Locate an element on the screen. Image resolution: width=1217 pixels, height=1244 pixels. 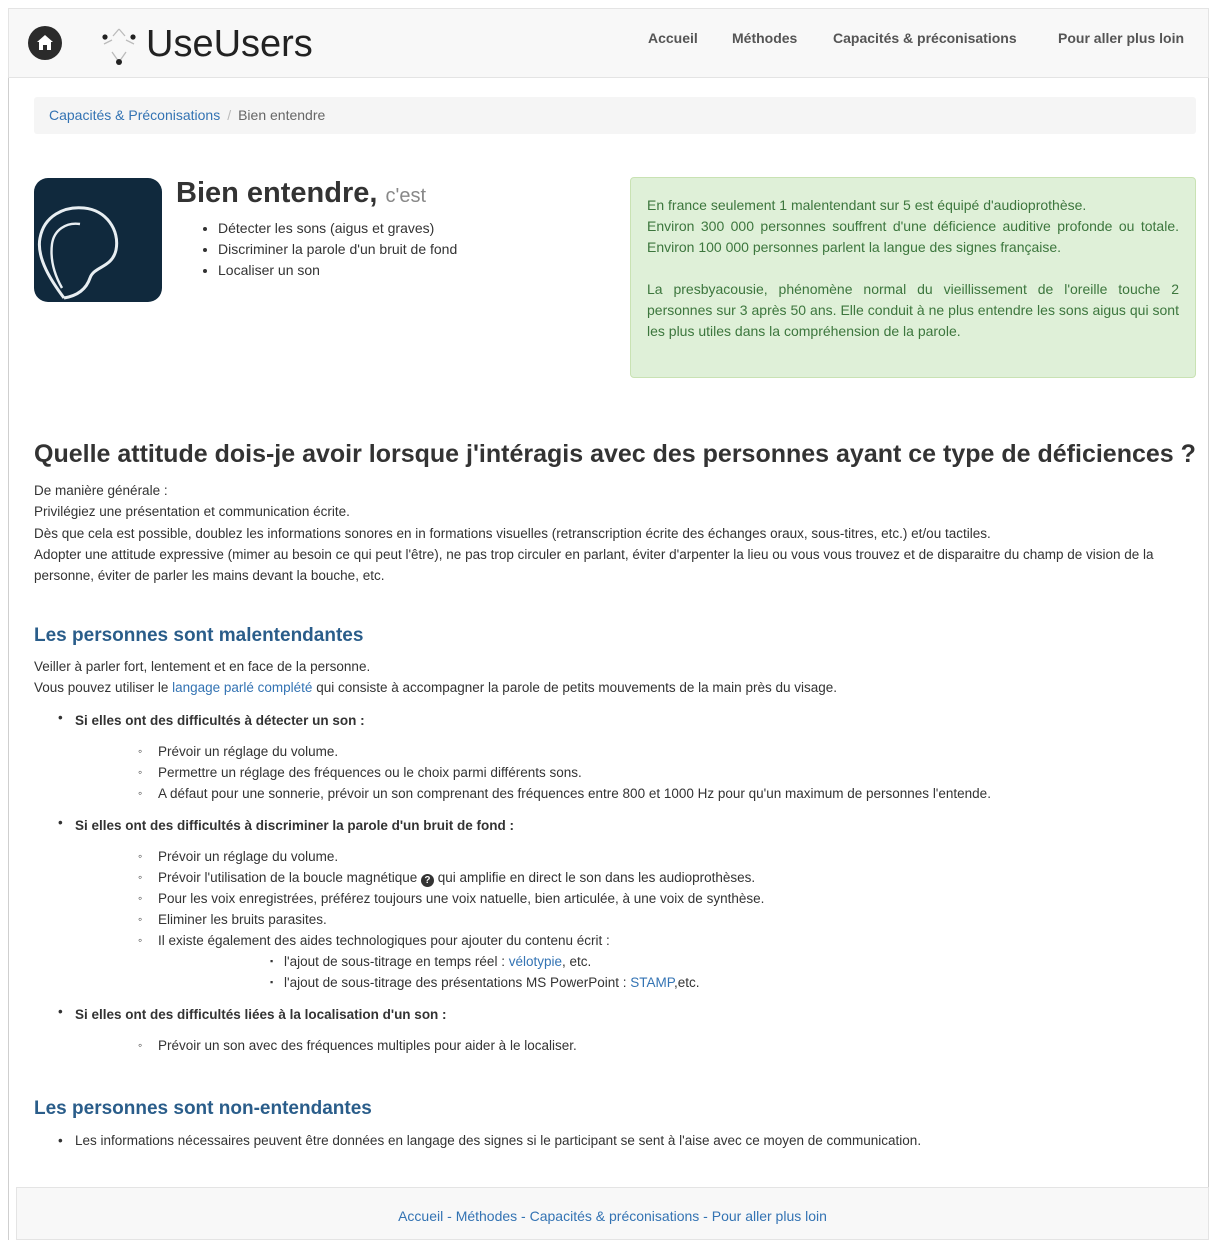
langage-parle-complete-link: langage parlé complété is located at coordinates (242, 687).